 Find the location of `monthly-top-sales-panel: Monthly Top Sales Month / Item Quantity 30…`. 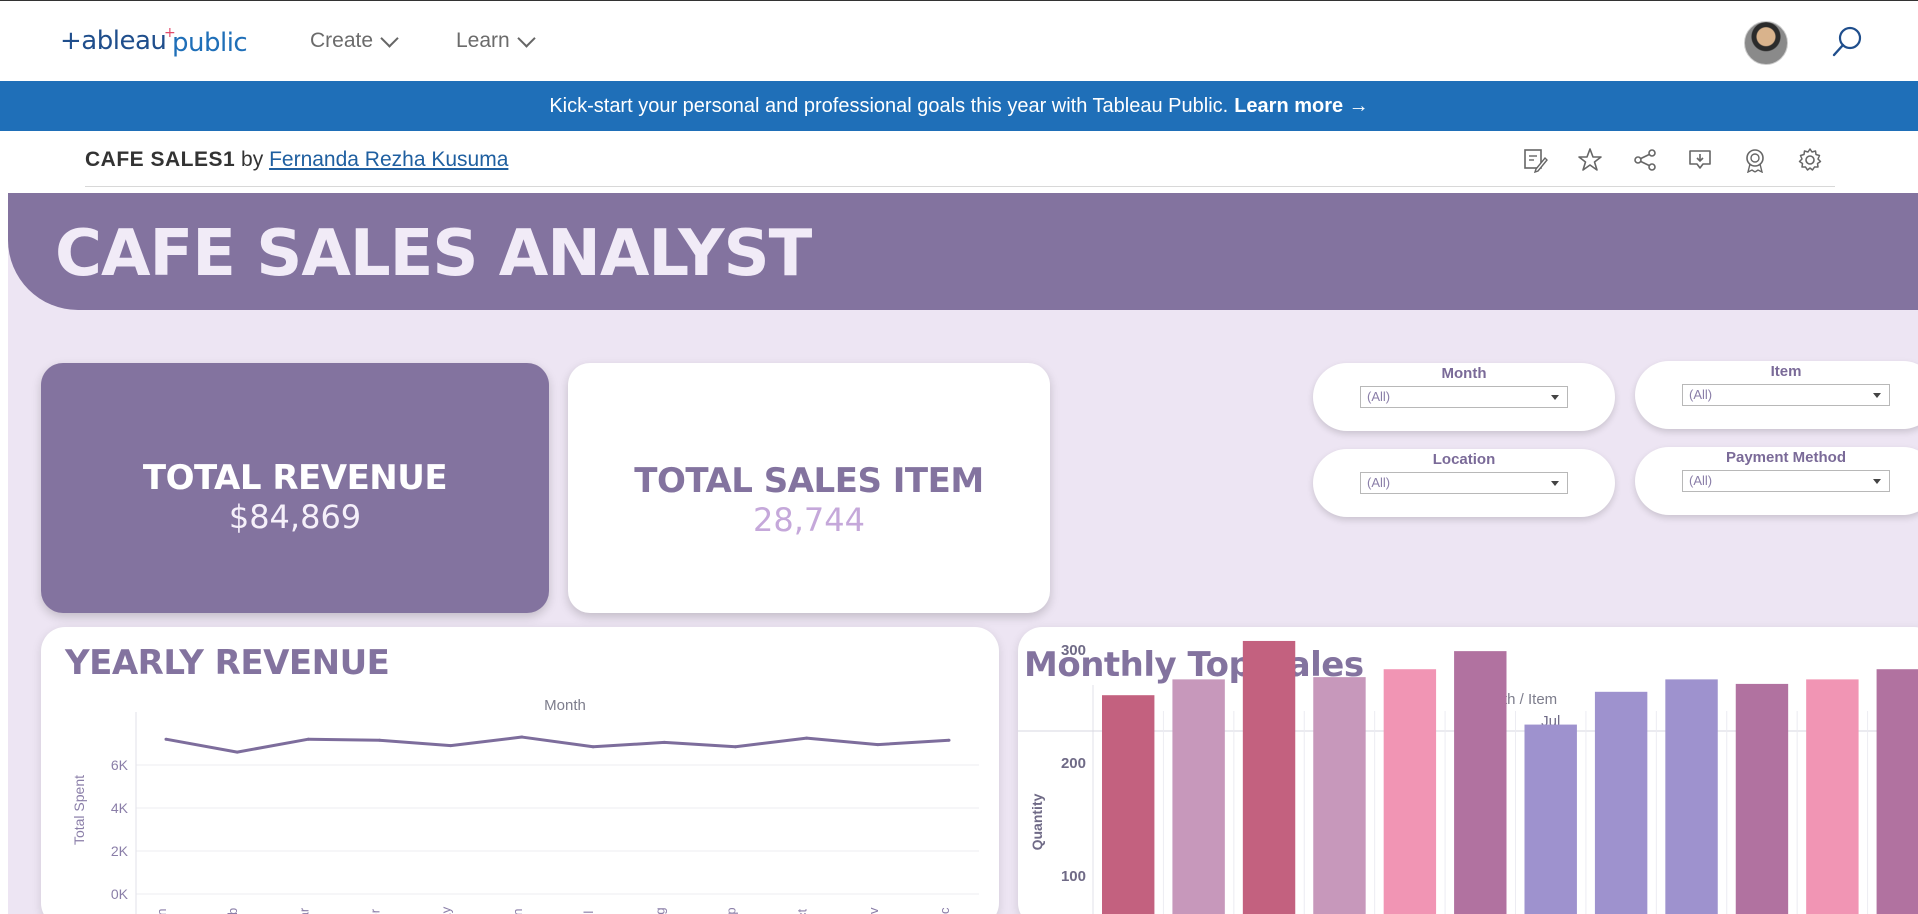

monthly-top-sales-panel: Monthly Top Sales Month / Item Quantity 30… is located at coordinates (1468, 770).